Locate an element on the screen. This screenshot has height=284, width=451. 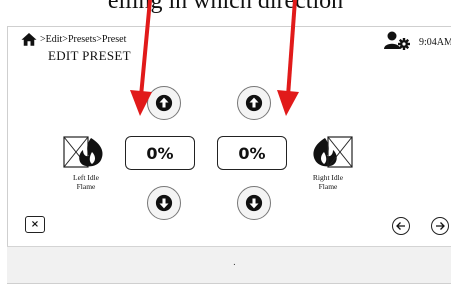
arrow-up-icon is located at coordinates (254, 103).